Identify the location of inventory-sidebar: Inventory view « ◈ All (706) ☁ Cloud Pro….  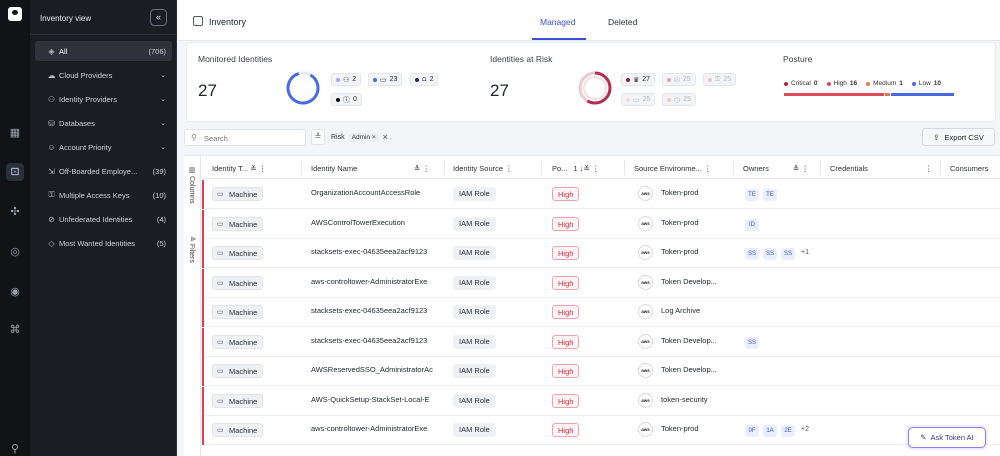
(103, 228).